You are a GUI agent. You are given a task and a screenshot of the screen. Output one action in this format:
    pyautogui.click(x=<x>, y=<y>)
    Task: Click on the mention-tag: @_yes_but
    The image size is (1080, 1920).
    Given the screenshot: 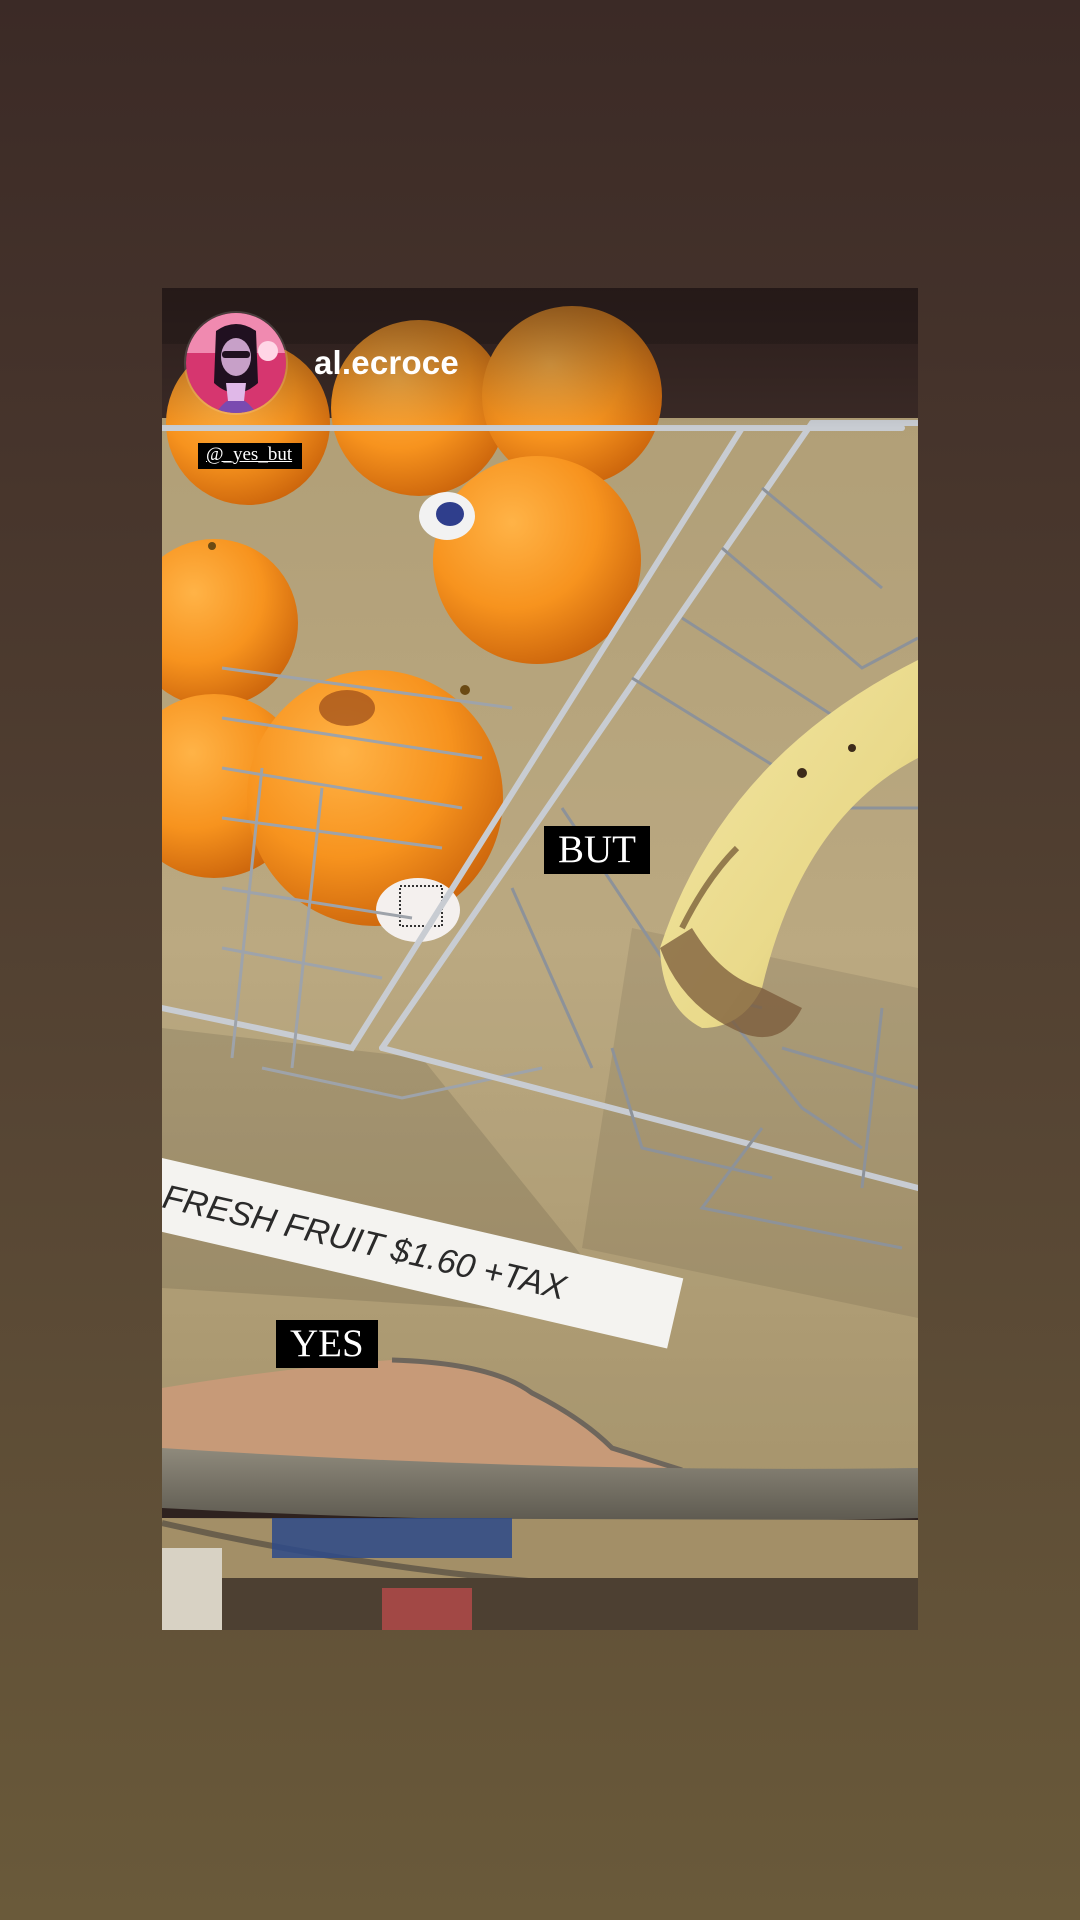 What is the action you would take?
    pyautogui.click(x=250, y=456)
    